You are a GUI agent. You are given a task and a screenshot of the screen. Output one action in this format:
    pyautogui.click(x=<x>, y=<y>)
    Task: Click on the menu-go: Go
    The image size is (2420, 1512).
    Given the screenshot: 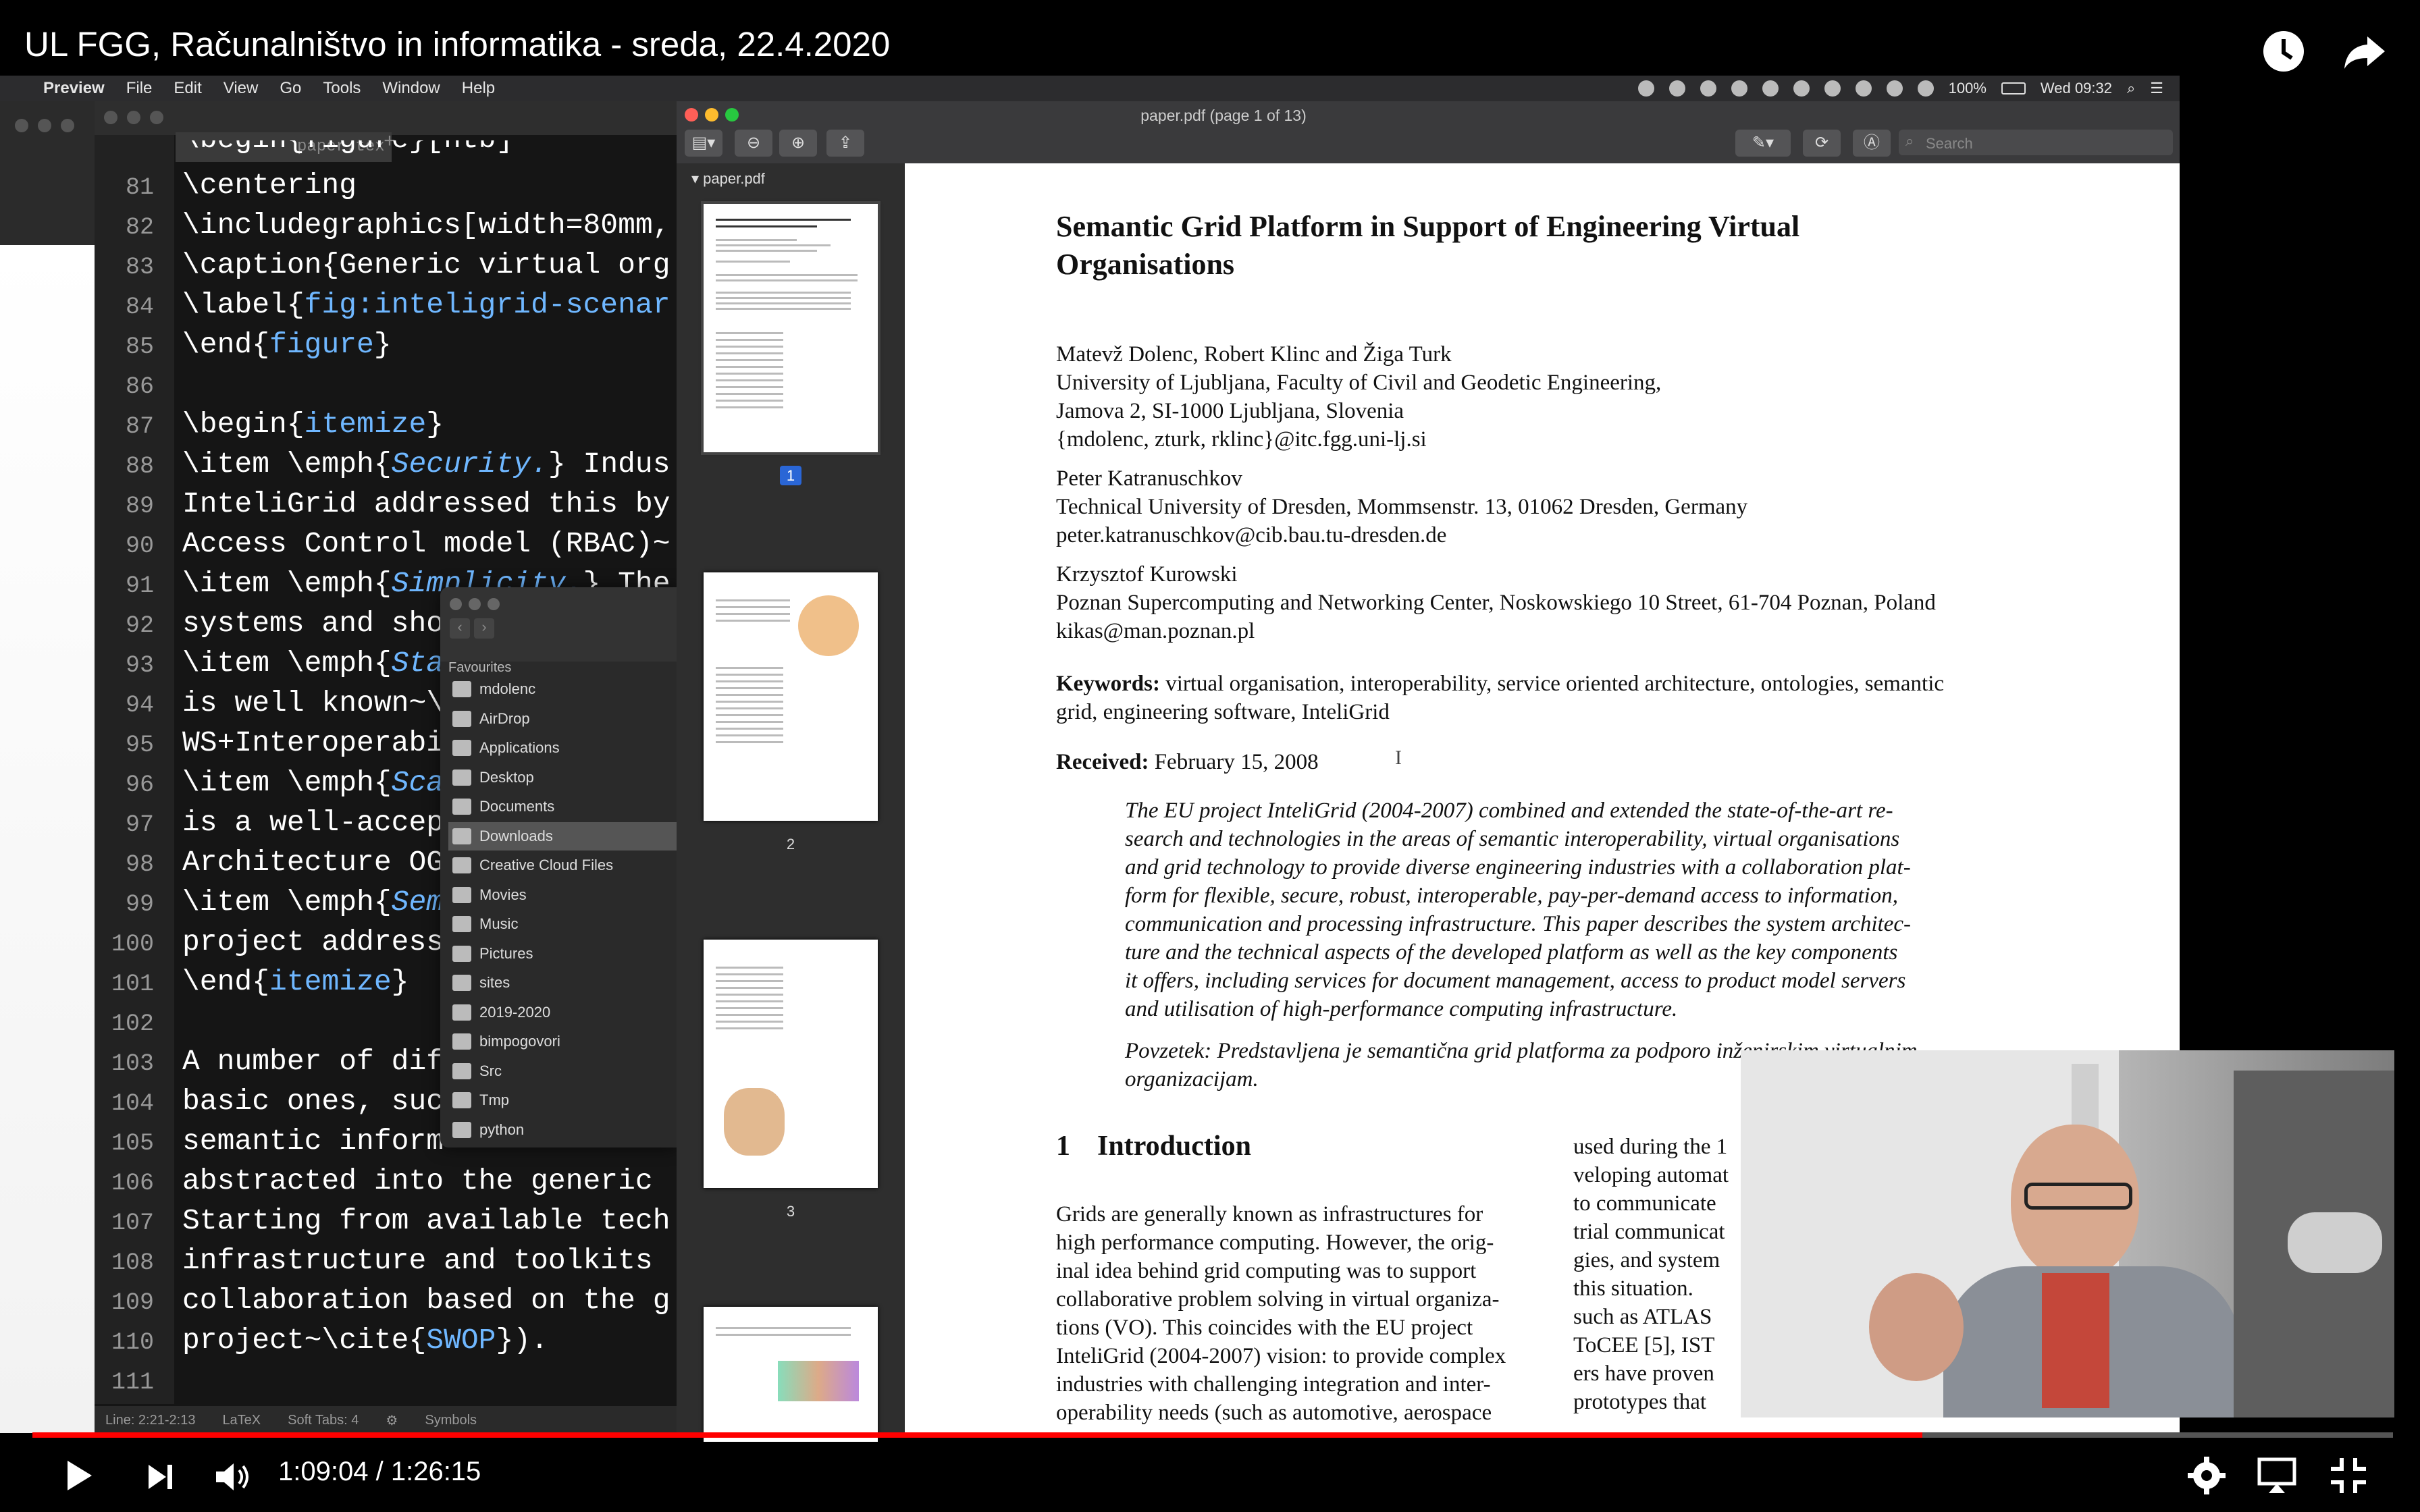 What is the action you would take?
    pyautogui.click(x=290, y=89)
    